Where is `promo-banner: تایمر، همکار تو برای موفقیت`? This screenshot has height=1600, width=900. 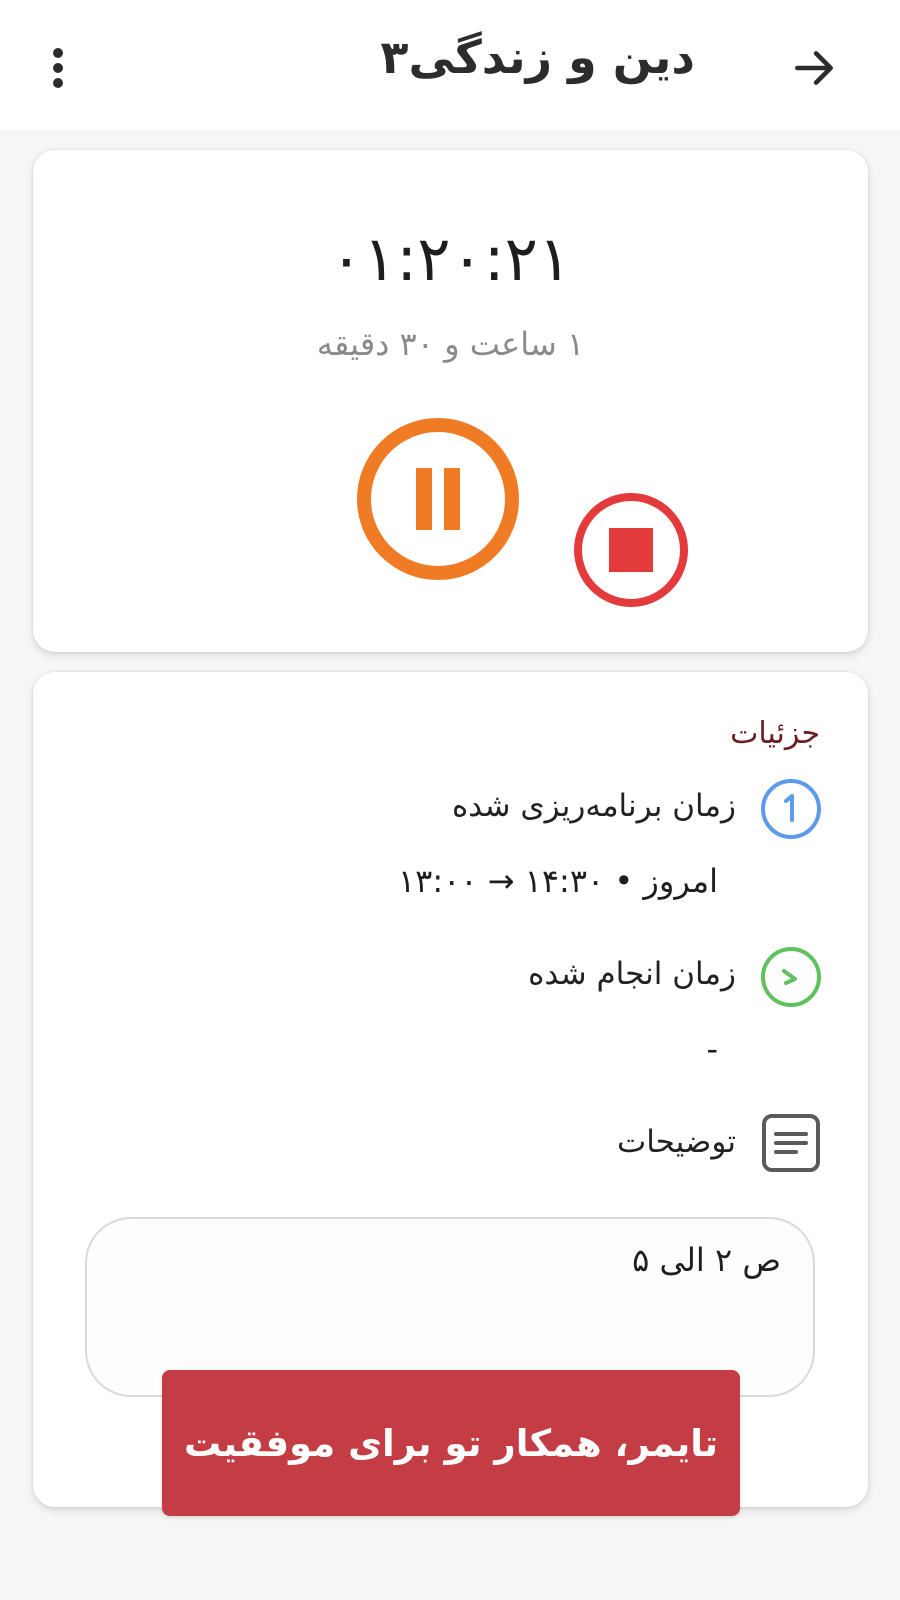 promo-banner: تایمر، همکار تو برای موفقیت is located at coordinates (451, 1443).